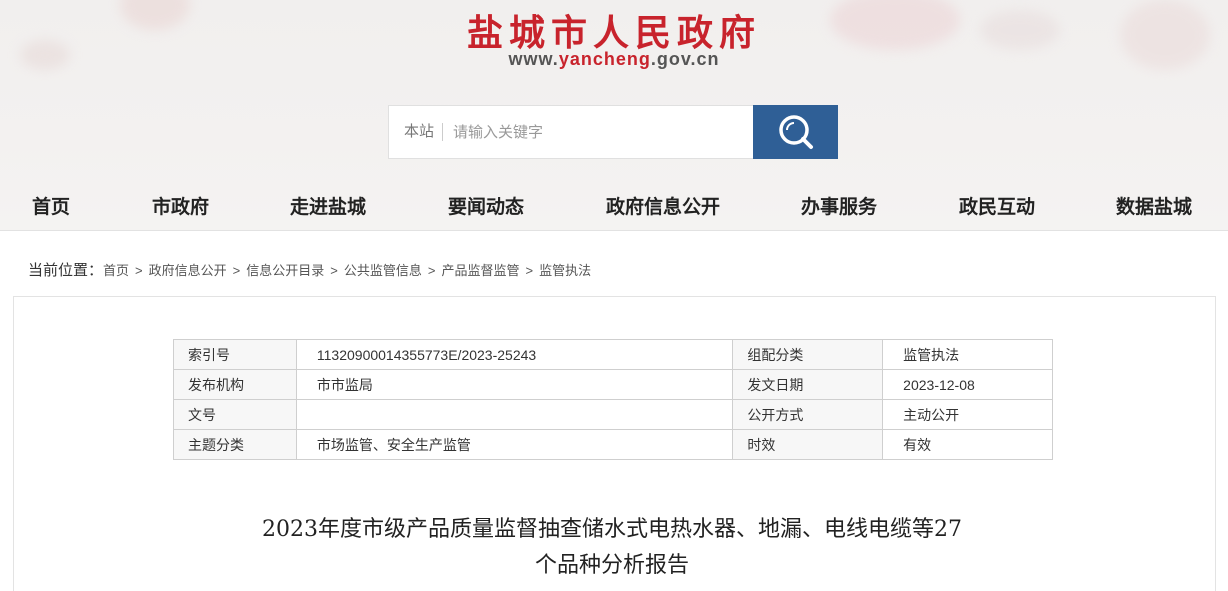  What do you see at coordinates (116, 270) in the screenshot?
I see `breadcrumb-item: 首页` at bounding box center [116, 270].